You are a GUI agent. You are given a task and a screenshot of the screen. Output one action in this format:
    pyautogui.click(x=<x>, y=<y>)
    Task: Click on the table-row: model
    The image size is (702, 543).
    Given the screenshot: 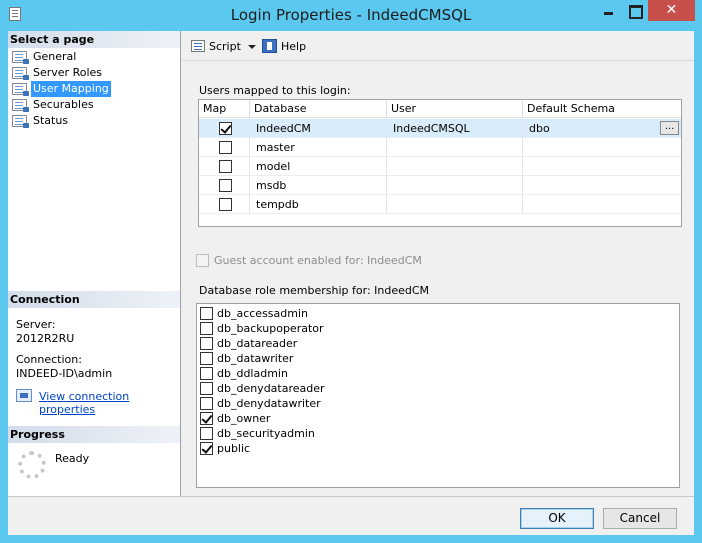 What is the action you would take?
    pyautogui.click(x=440, y=166)
    